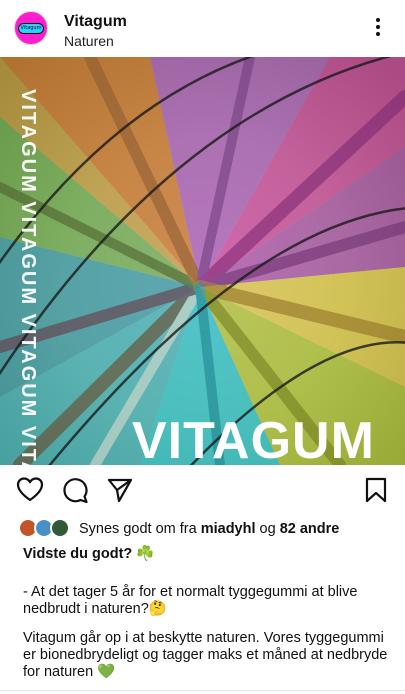  Describe the element at coordinates (75, 490) in the screenshot. I see `comment-icon` at that location.